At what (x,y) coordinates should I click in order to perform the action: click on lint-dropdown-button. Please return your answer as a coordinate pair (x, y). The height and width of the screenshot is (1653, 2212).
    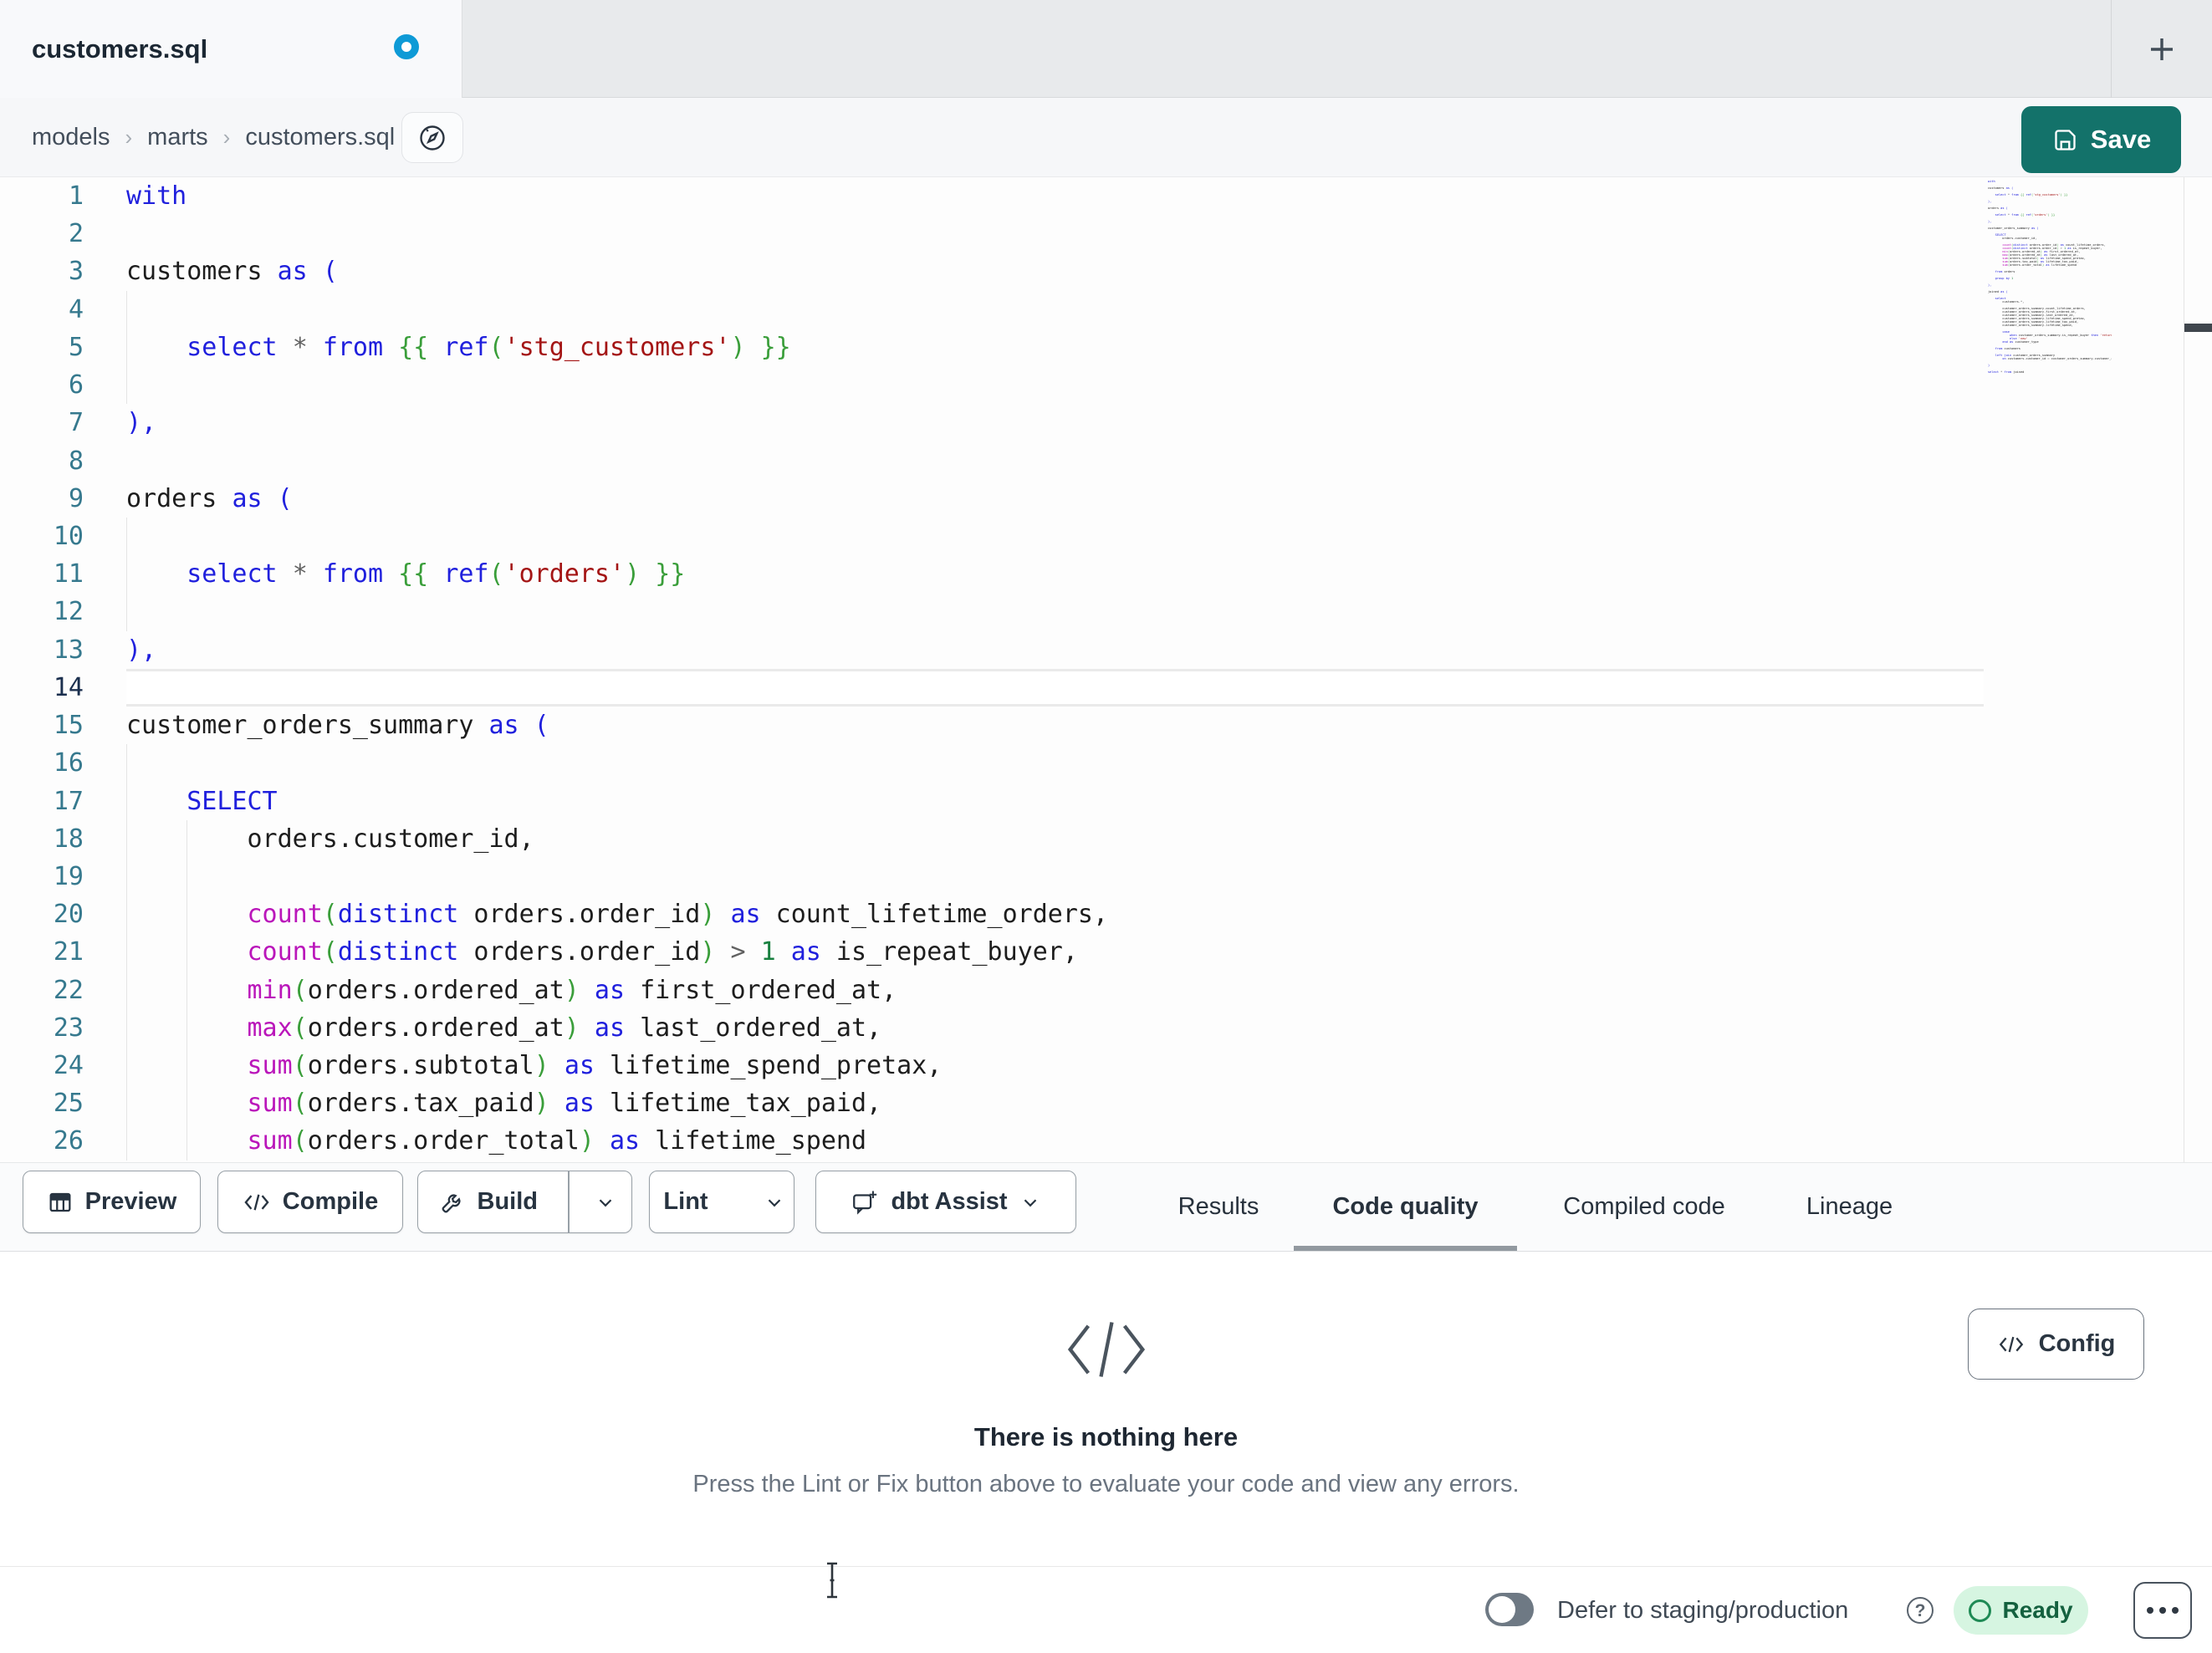
    Looking at the image, I should click on (774, 1201).